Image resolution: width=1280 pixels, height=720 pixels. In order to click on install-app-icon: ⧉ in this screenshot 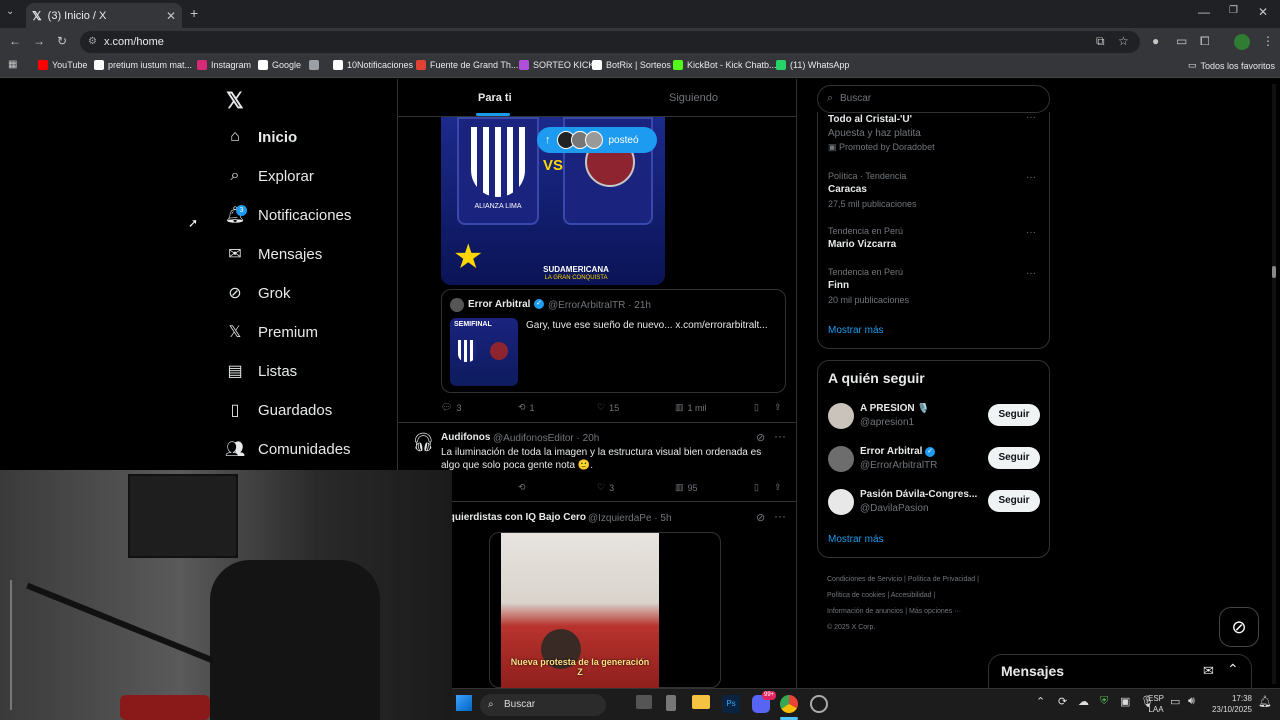, I will do `click(1100, 41)`.